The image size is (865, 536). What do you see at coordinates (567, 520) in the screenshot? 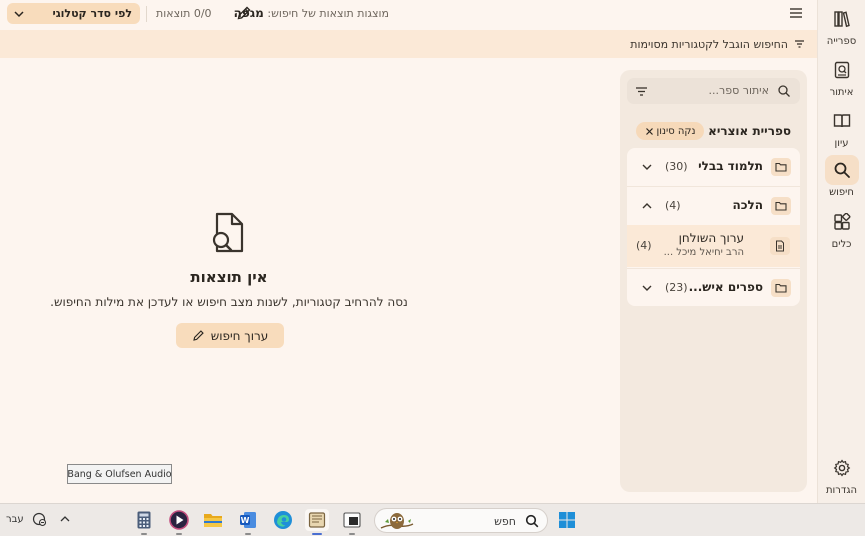
I see `windows-start-icon` at bounding box center [567, 520].